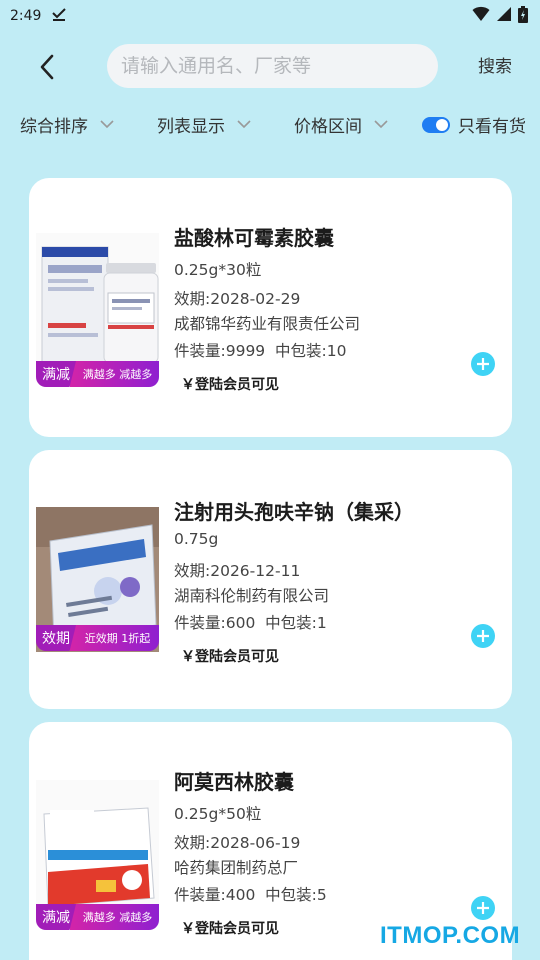 The width and height of the screenshot is (540, 960). Describe the element at coordinates (504, 16) in the screenshot. I see `signal-icon` at that location.